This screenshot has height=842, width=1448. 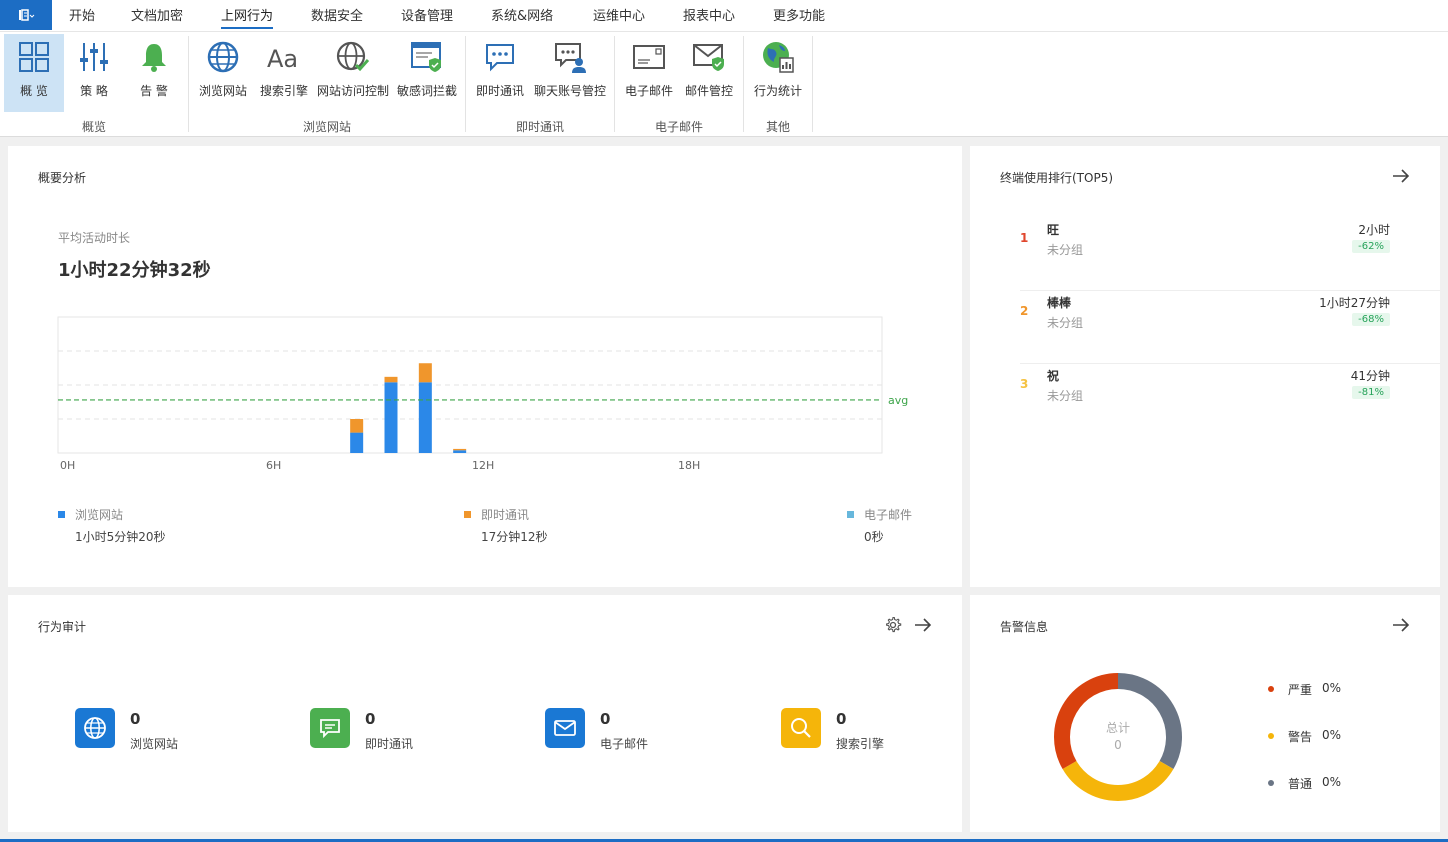 I want to click on ribbon-email-button: 电子邮件, so click(x=649, y=73).